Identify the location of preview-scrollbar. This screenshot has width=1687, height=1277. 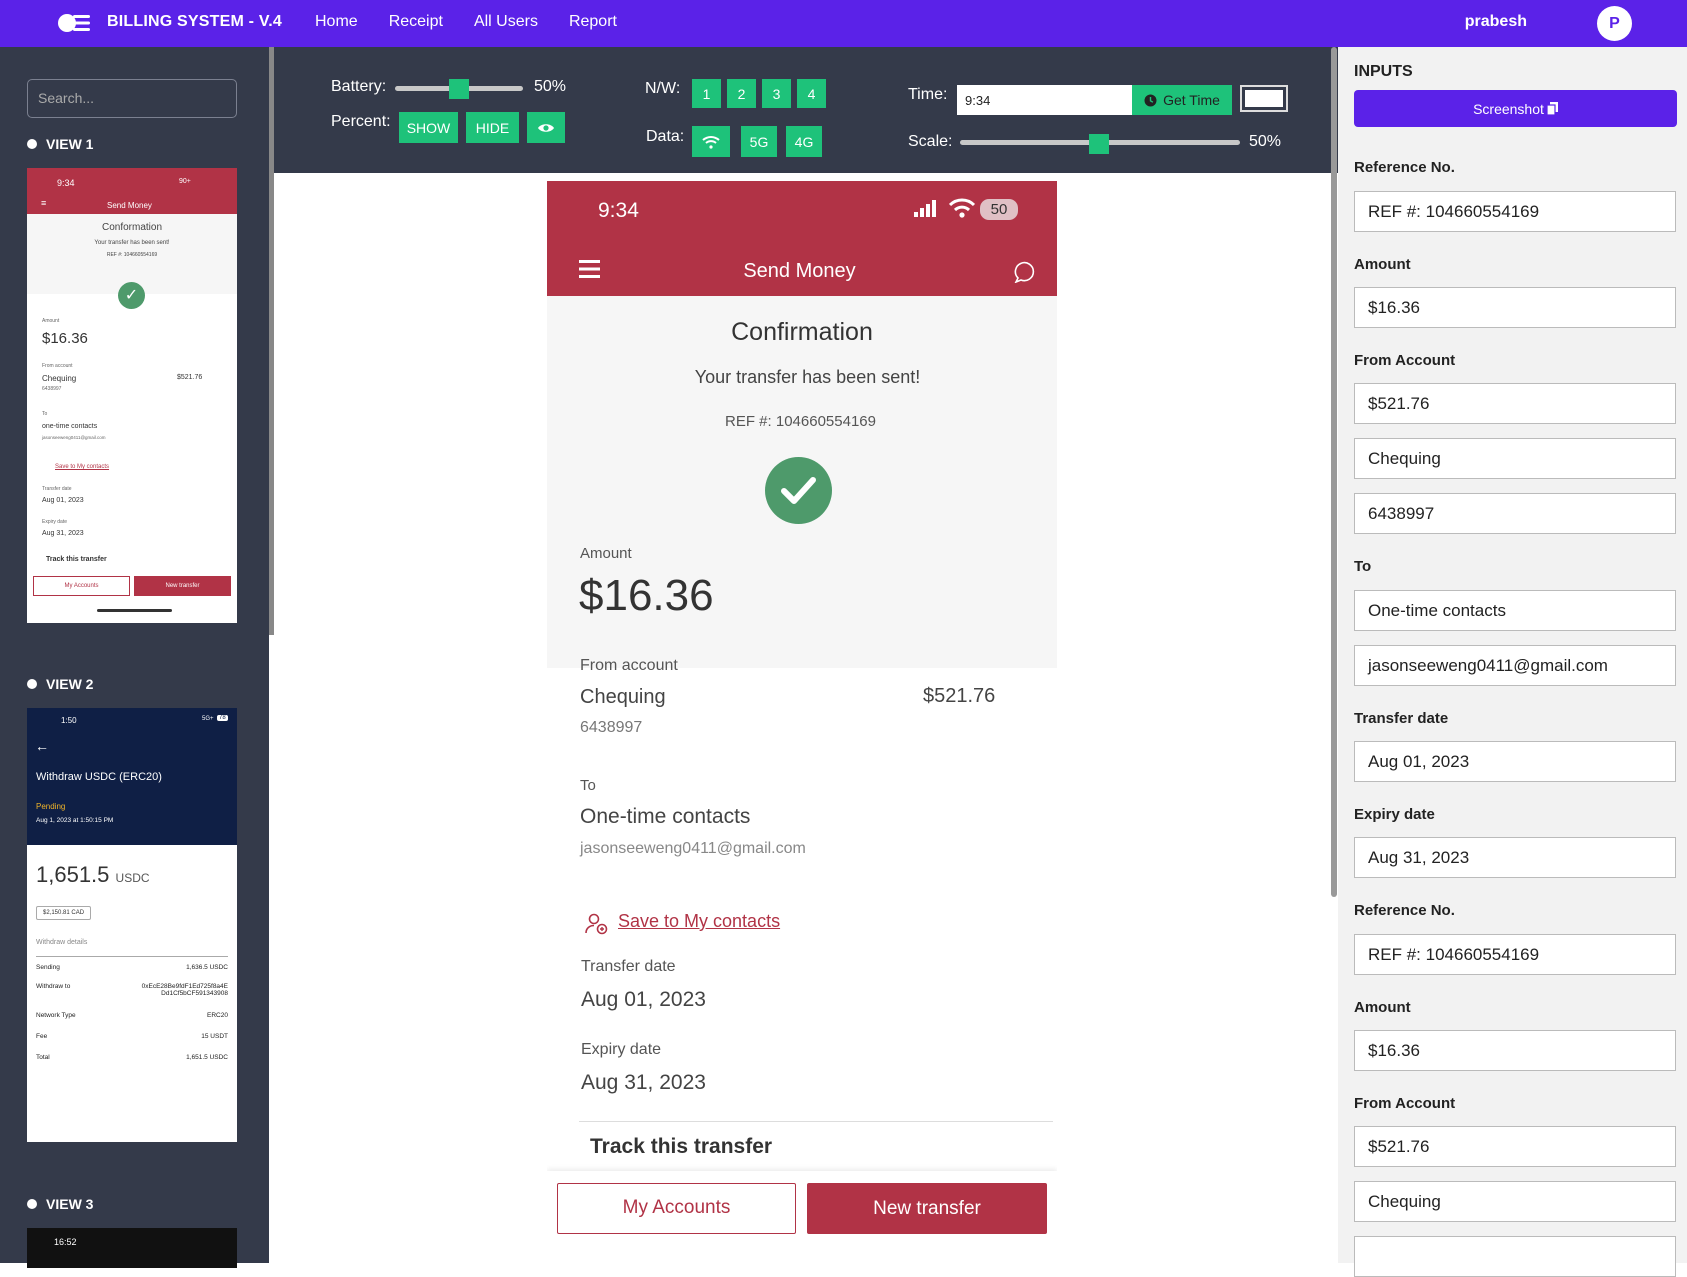
(1334, 472).